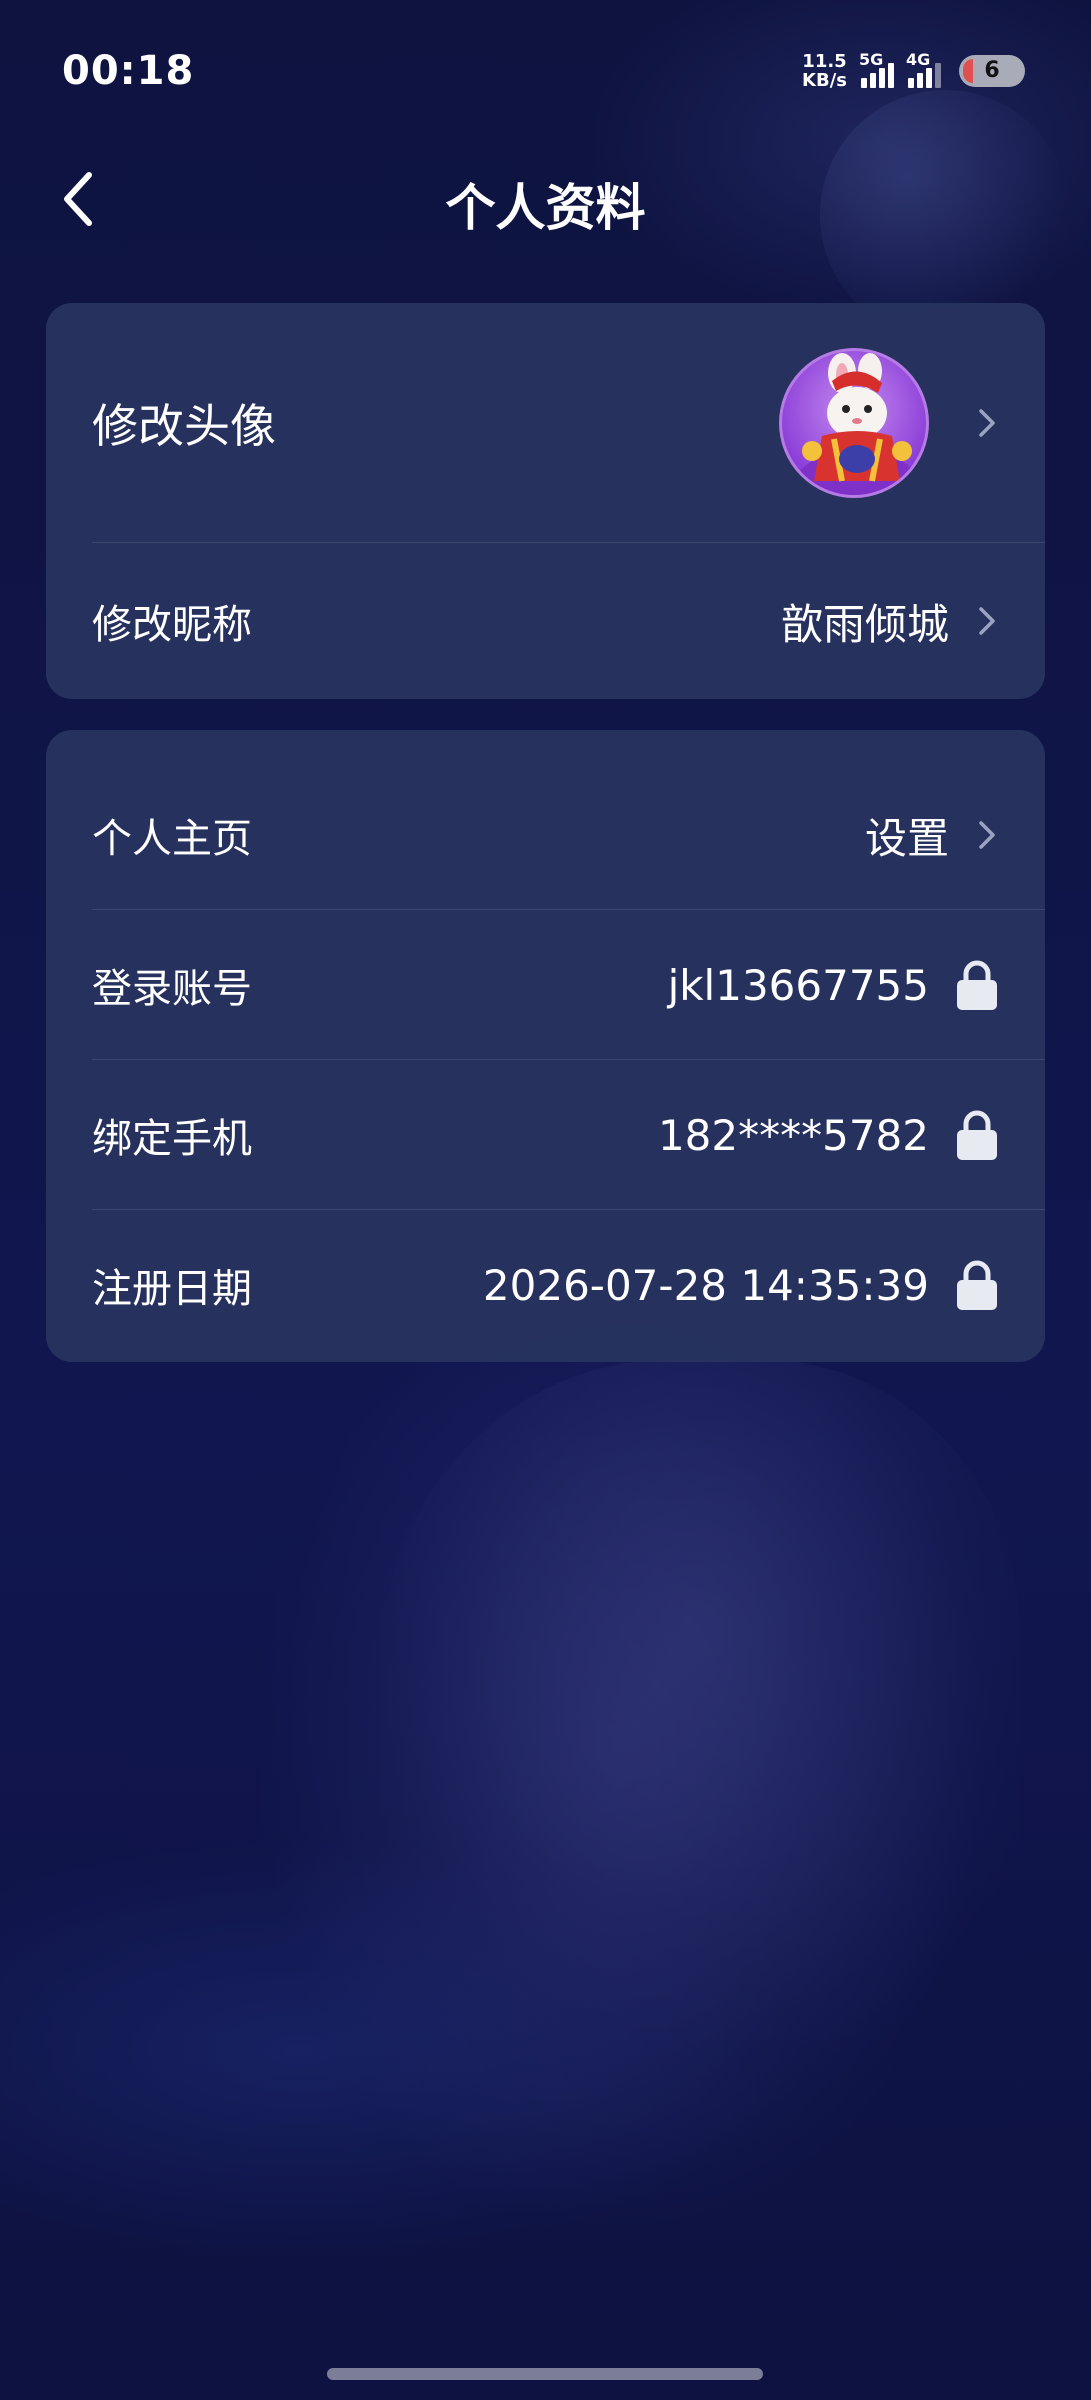 The height and width of the screenshot is (2400, 1091). I want to click on signal-4g-label: 4G, so click(918, 59).